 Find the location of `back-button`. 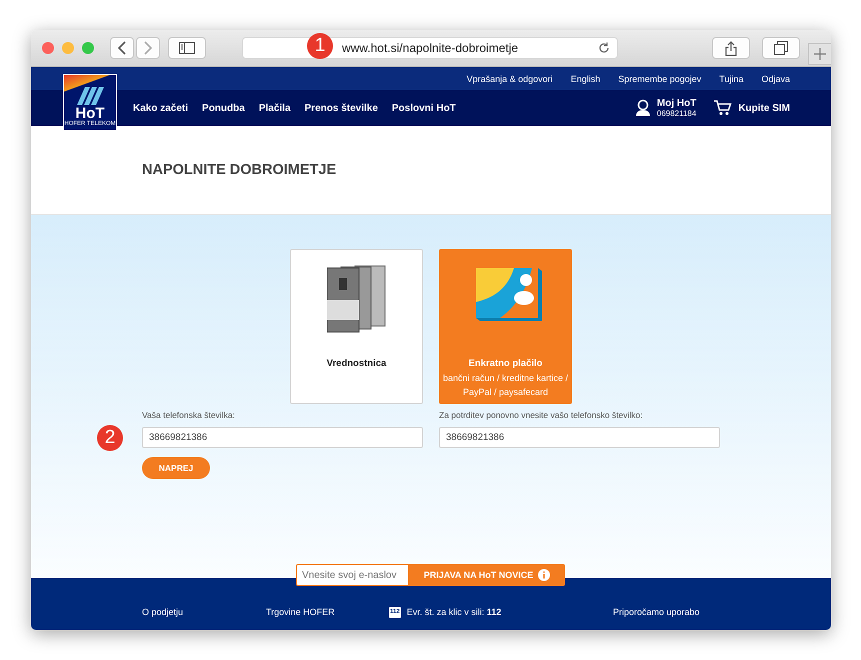

back-button is located at coordinates (122, 48).